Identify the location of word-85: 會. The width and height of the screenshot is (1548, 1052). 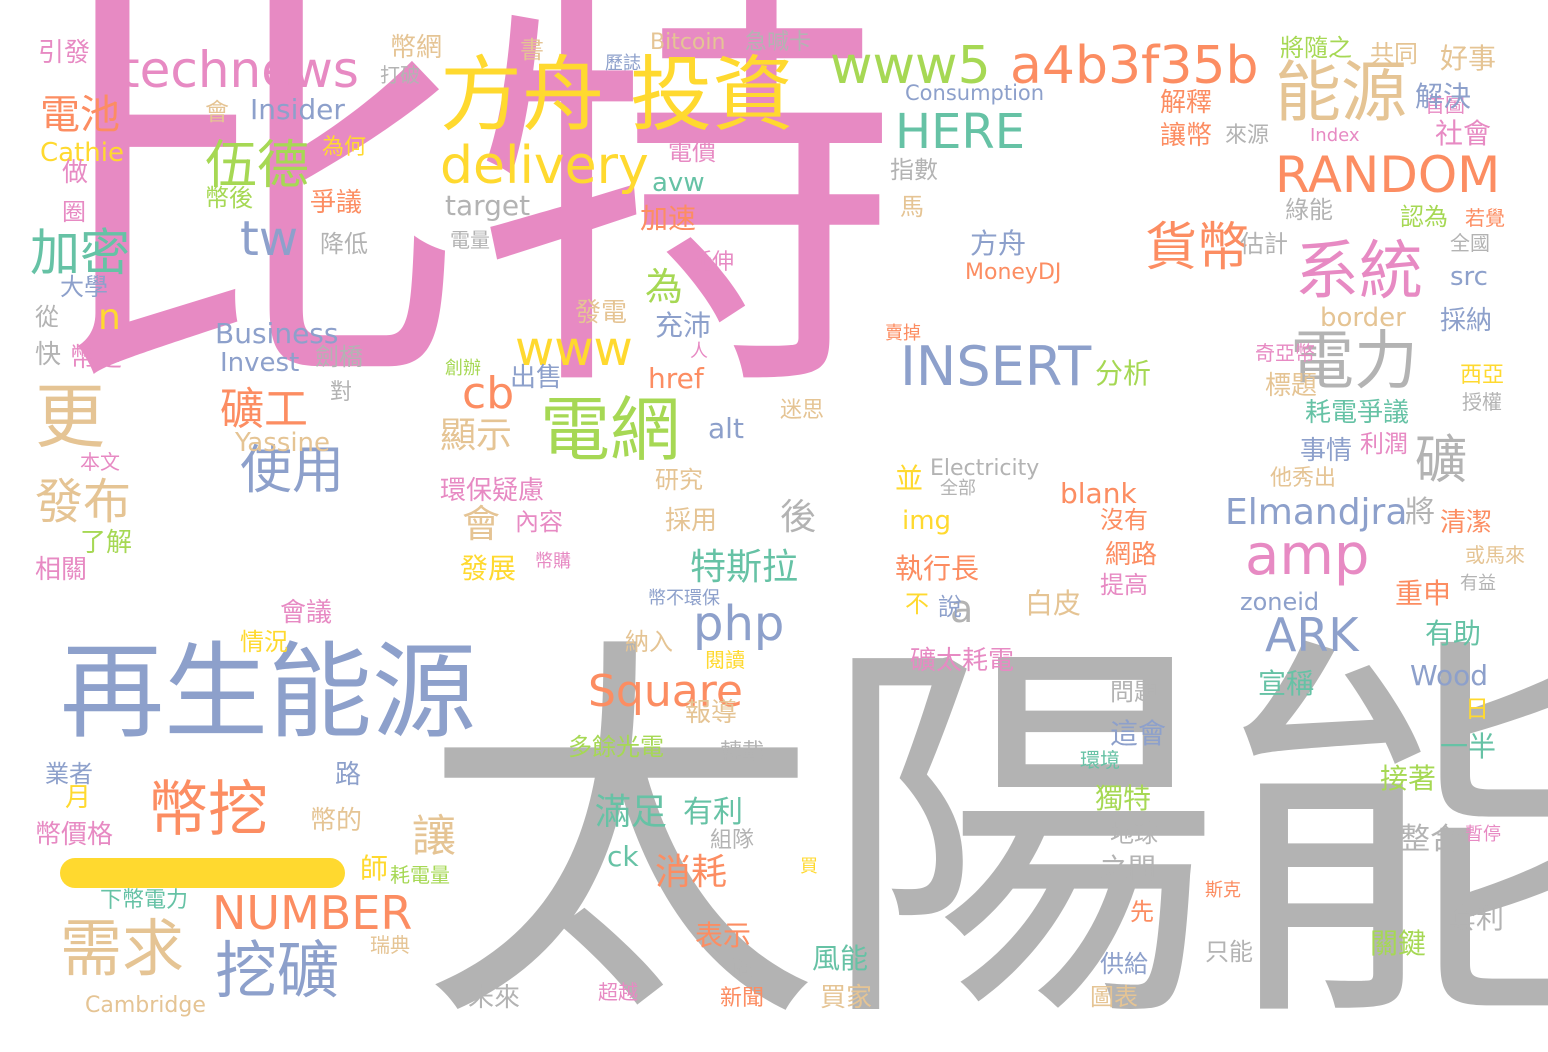
(217, 112).